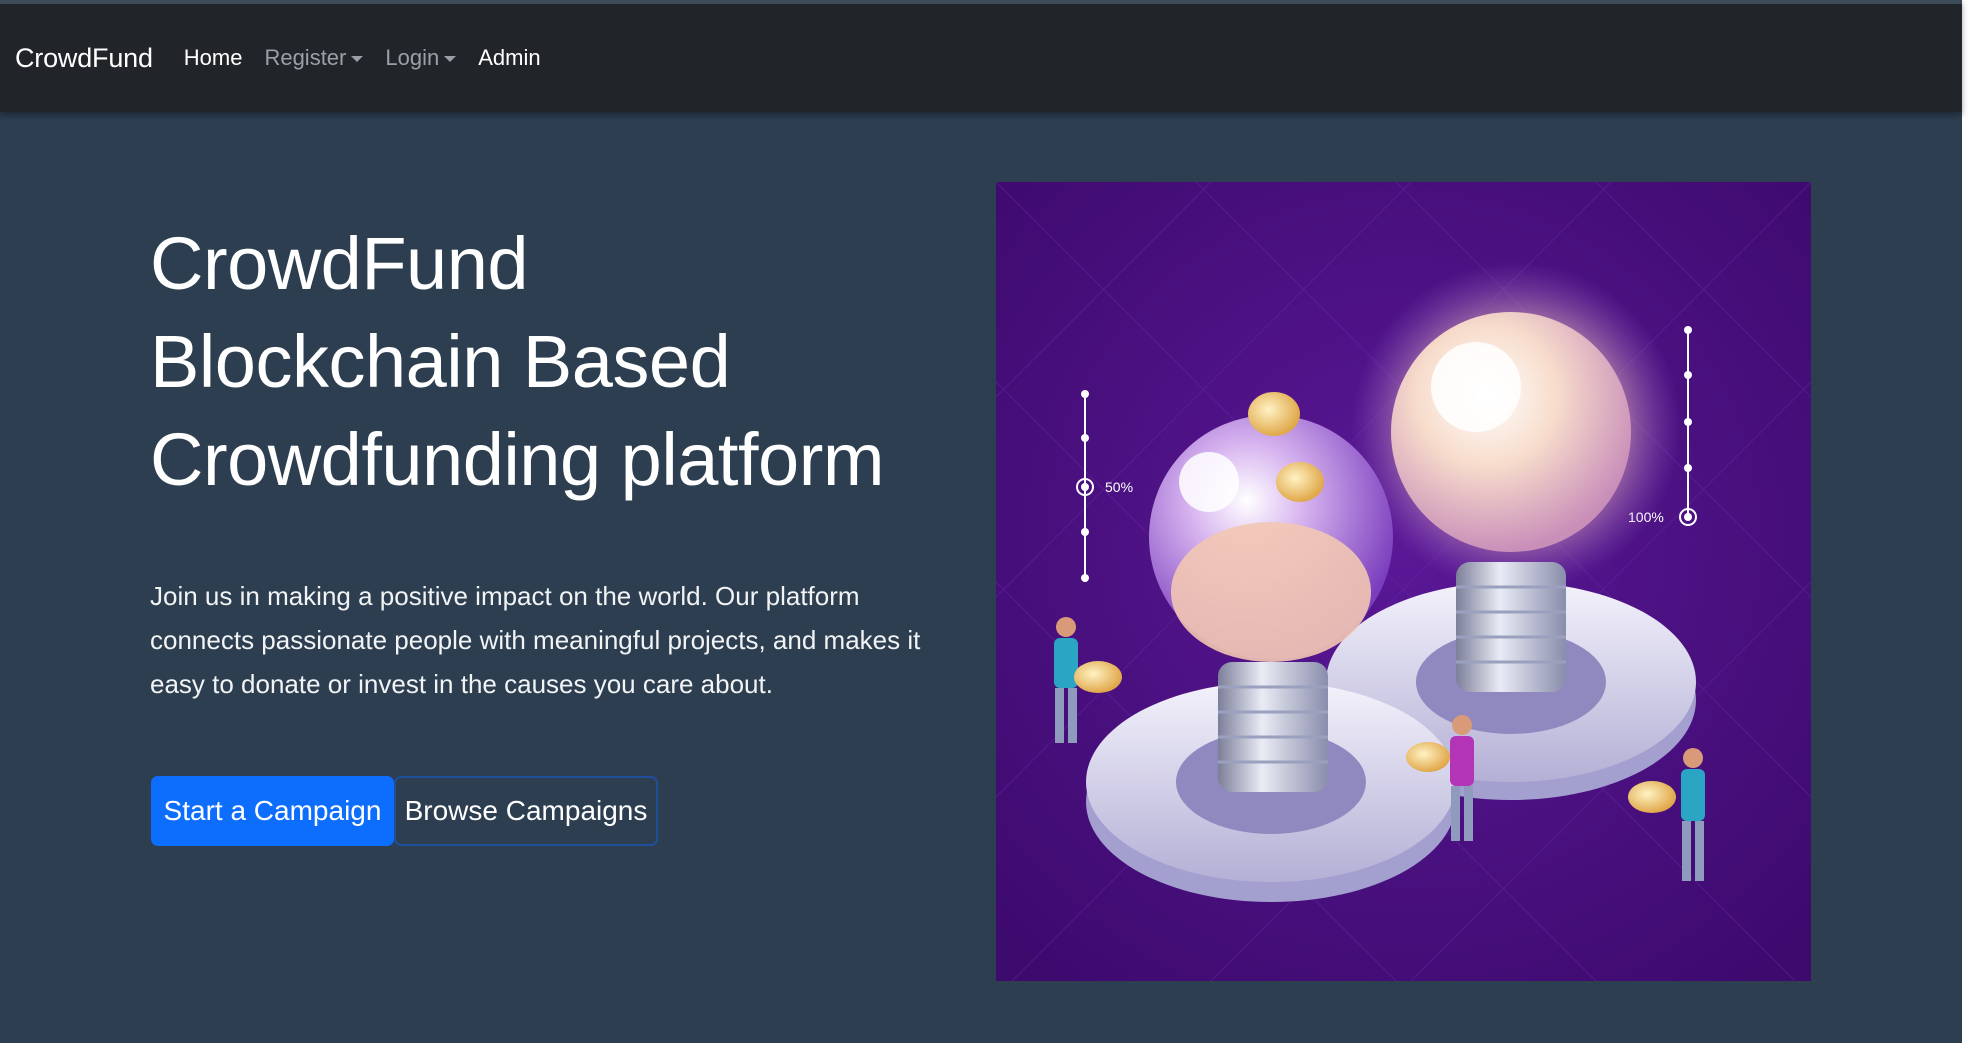 This screenshot has height=1043, width=1968. What do you see at coordinates (305, 57) in the screenshot?
I see `nav-register-label: Register` at bounding box center [305, 57].